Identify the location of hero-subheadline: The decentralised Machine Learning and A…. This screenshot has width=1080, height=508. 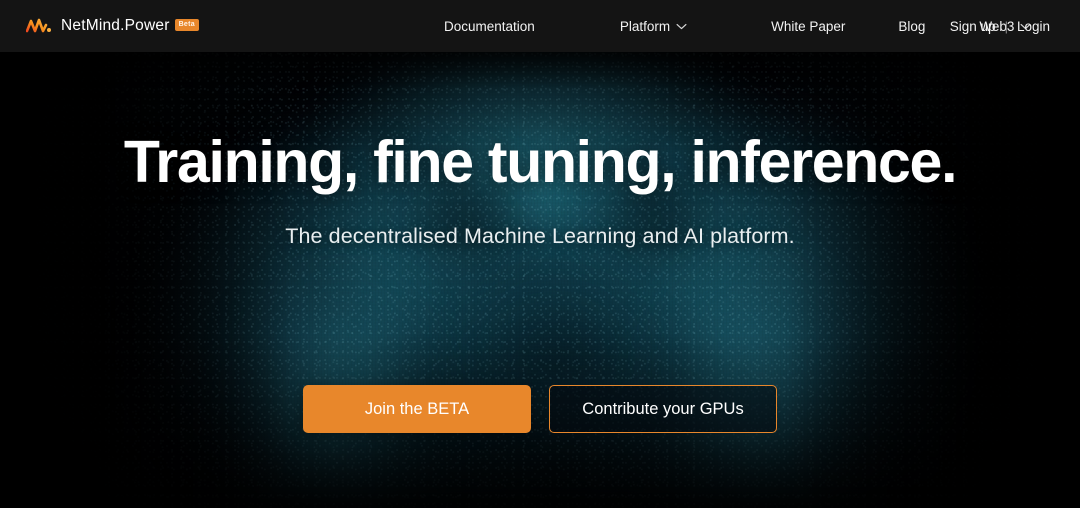
(540, 236).